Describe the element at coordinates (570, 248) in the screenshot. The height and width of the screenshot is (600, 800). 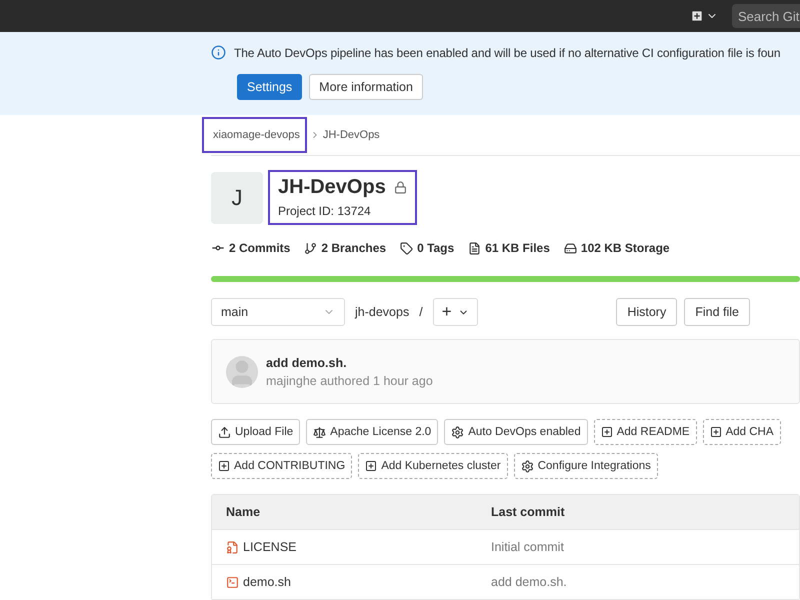
I see `storage-icon` at that location.